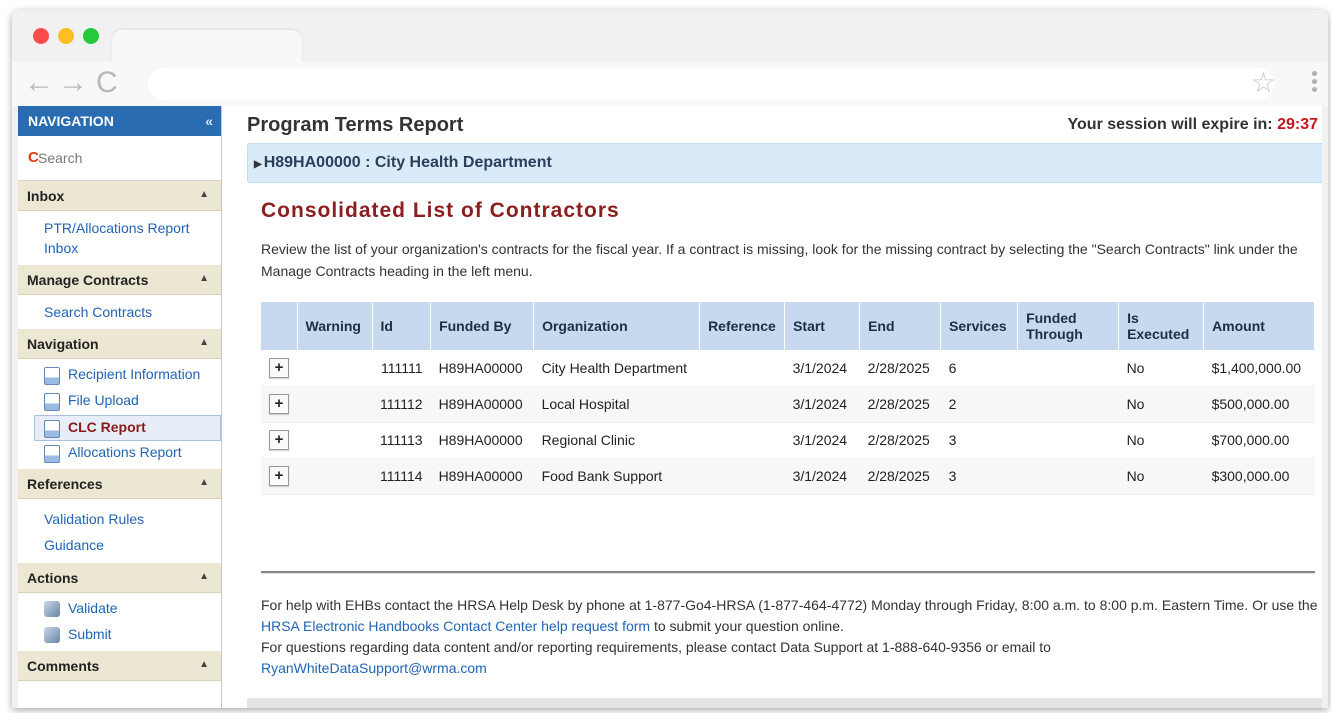  I want to click on search-input, so click(123, 158).